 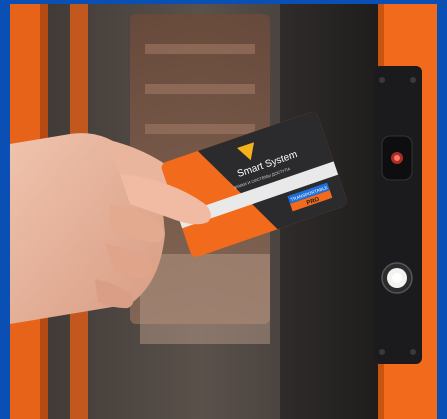 What do you see at coordinates (205, 299) in the screenshot?
I see `window-lower` at bounding box center [205, 299].